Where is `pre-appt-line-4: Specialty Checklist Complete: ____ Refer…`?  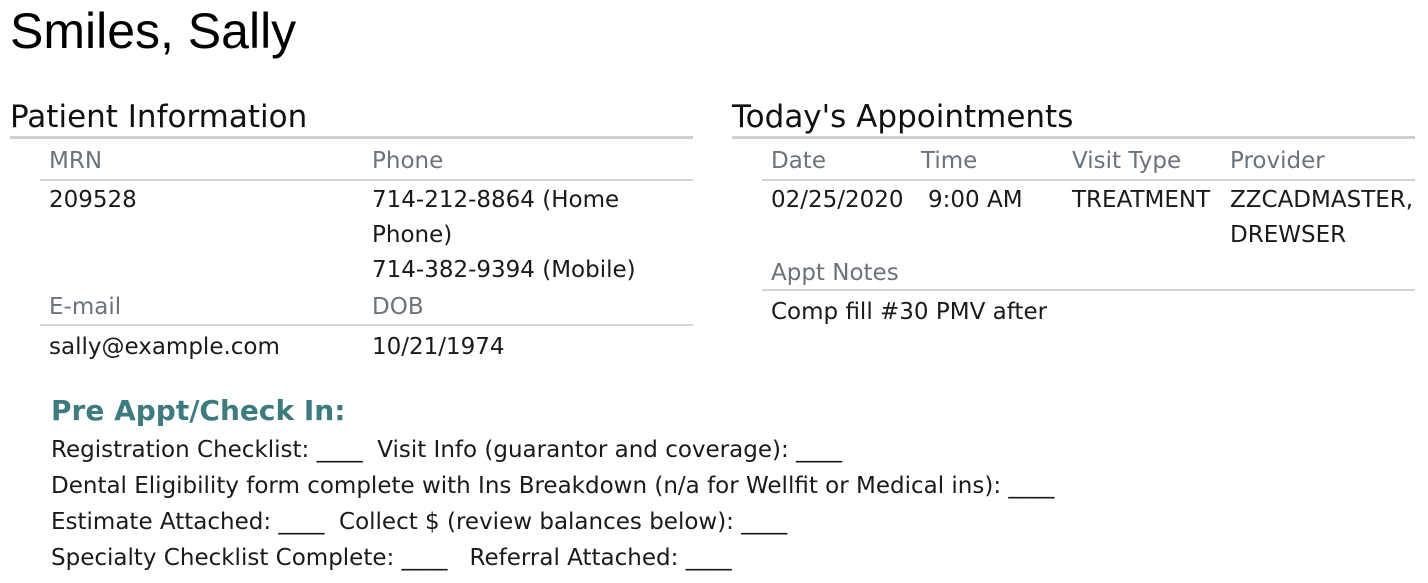
pre-appt-line-4: Specialty Checklist Complete: ____ Refer… is located at coordinates (391, 558).